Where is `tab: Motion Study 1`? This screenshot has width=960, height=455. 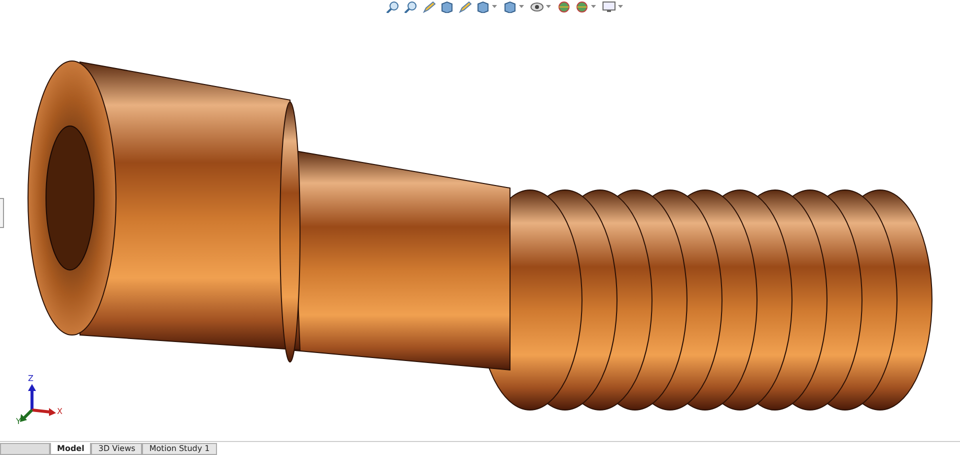 tab: Motion Study 1 is located at coordinates (179, 449).